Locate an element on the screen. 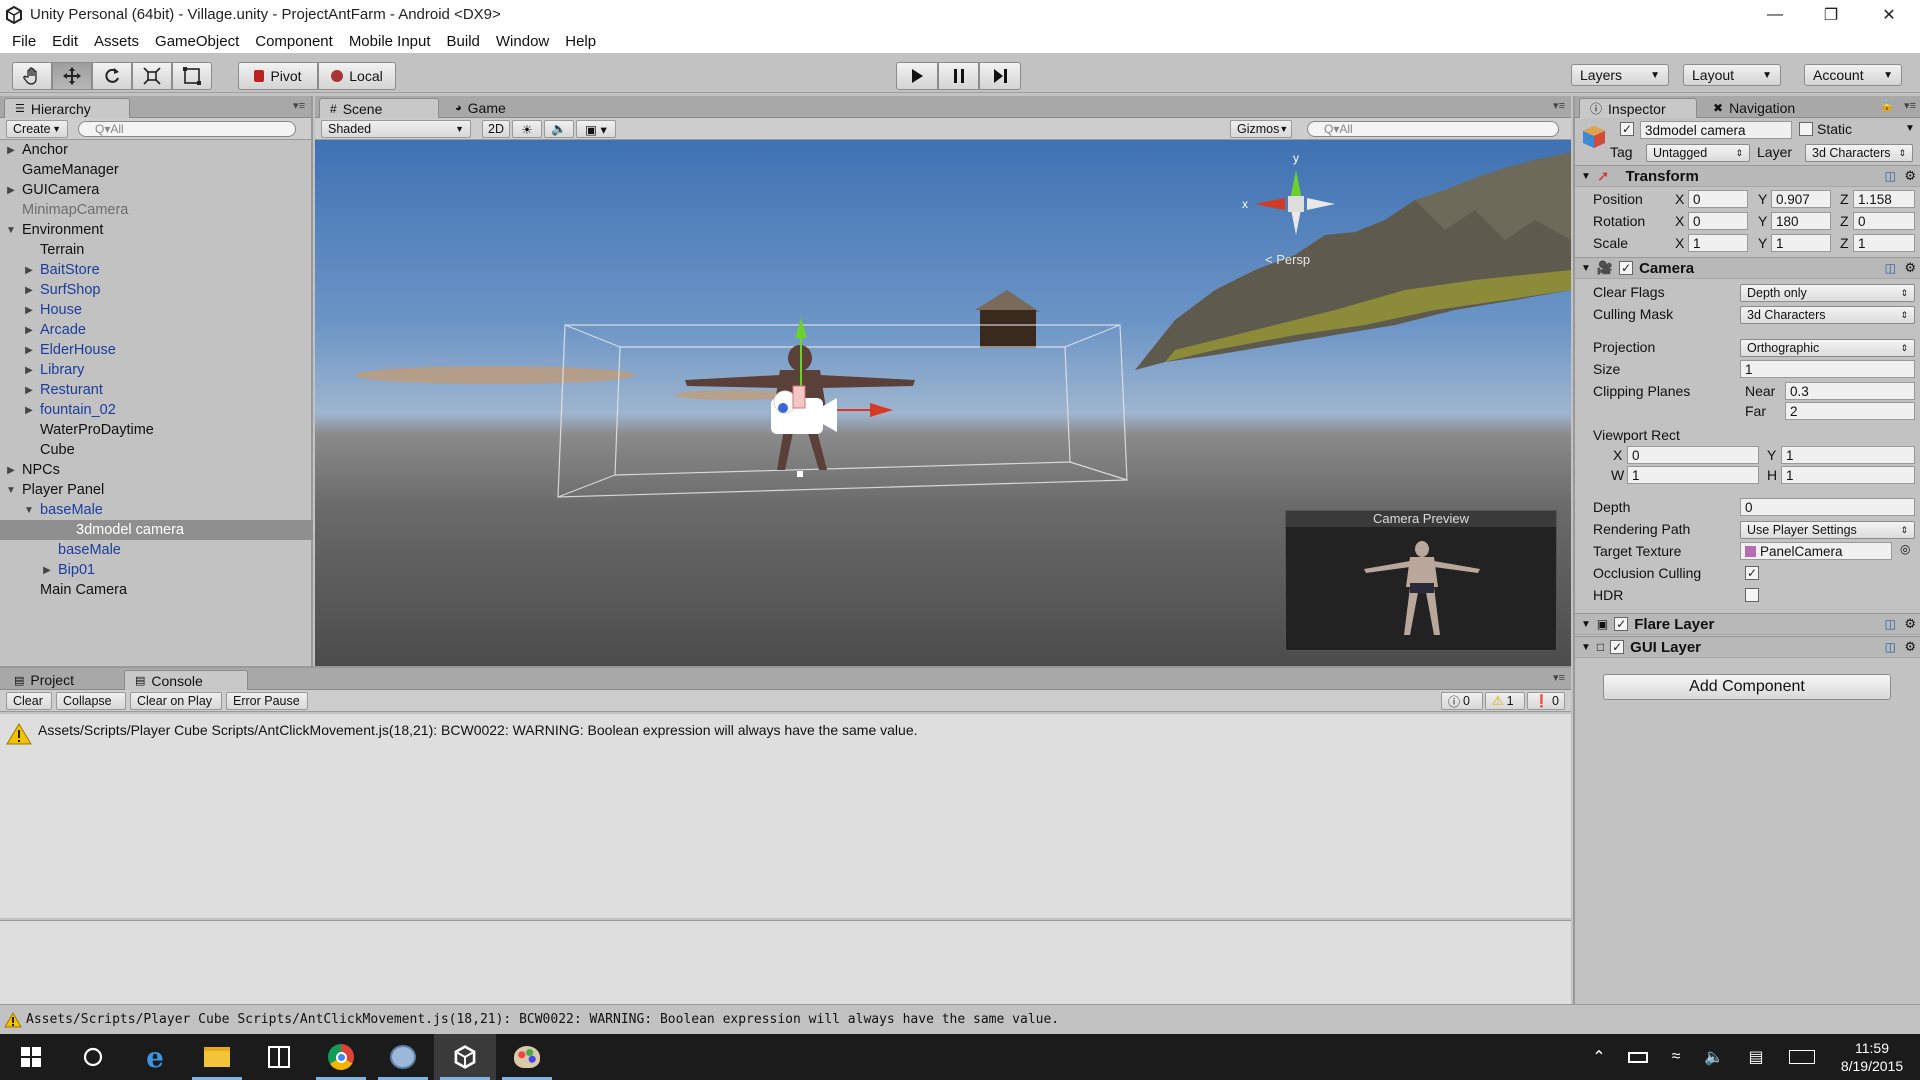 Image resolution: width=1920 pixels, height=1080 pixels. position-z-field: 1.158 is located at coordinates (1884, 199).